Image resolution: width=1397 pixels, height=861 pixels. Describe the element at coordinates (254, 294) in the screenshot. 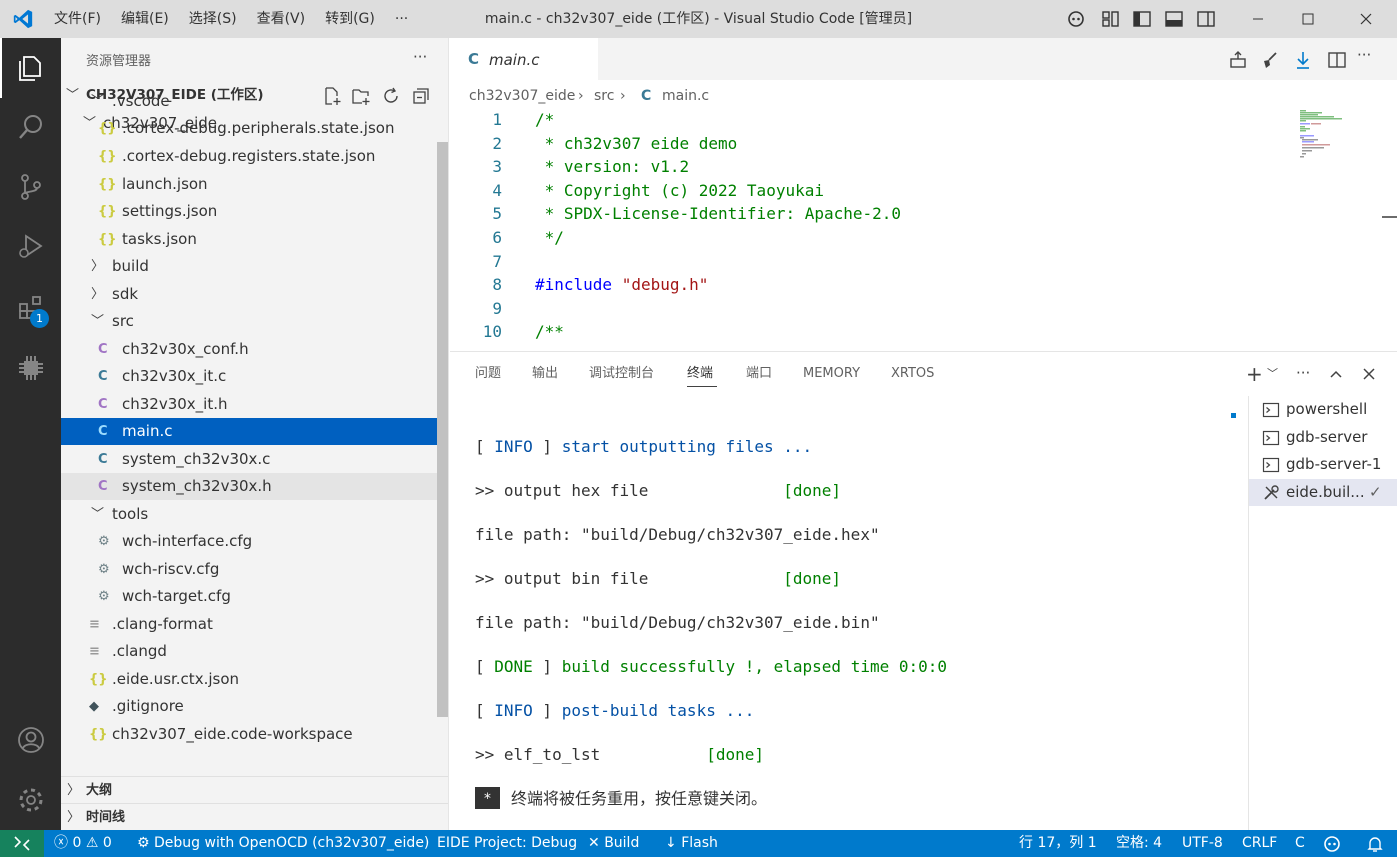

I see `tree-item: 〉 sdk` at that location.